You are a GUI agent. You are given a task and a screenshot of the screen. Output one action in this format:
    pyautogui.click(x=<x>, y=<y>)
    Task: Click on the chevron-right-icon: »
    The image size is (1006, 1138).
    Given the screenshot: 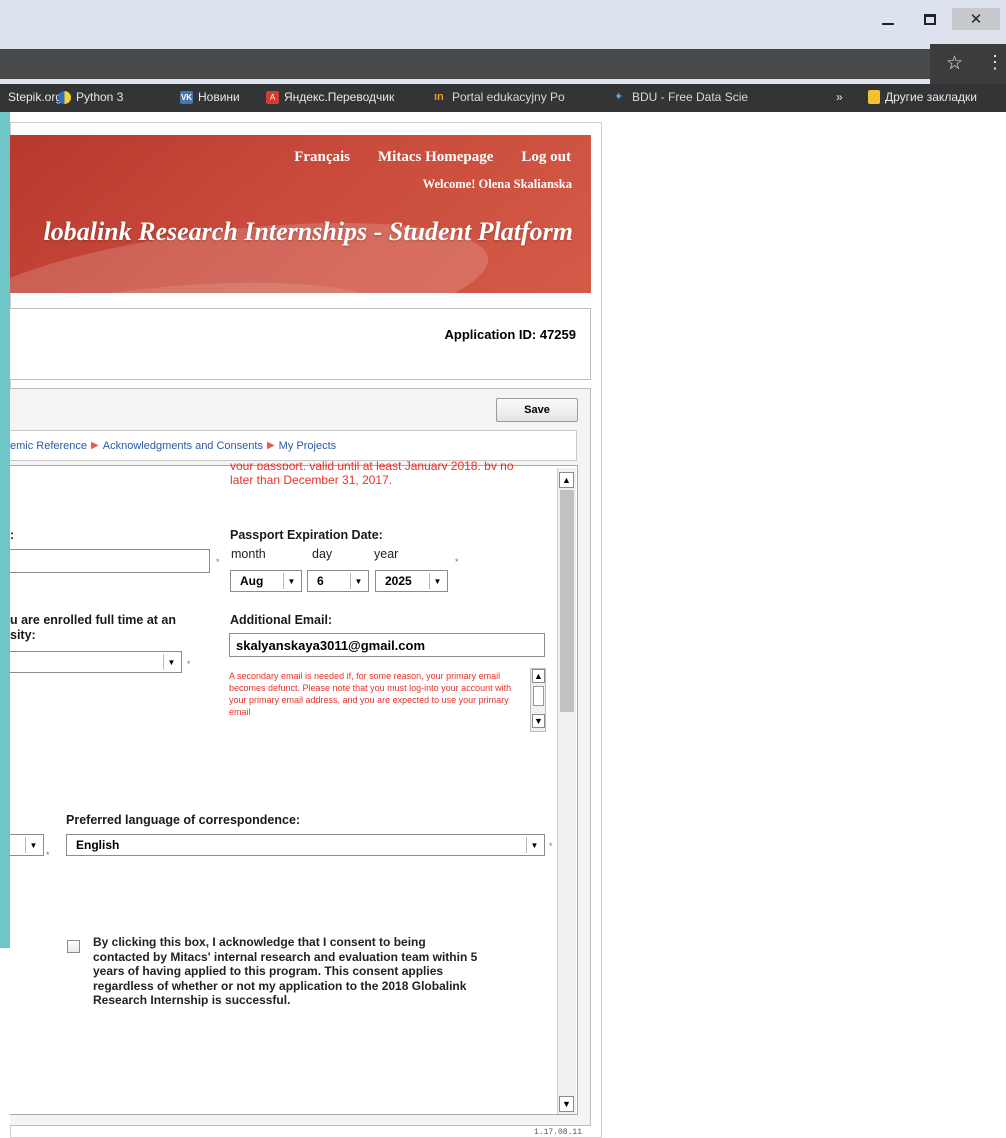 What is the action you would take?
    pyautogui.click(x=839, y=97)
    